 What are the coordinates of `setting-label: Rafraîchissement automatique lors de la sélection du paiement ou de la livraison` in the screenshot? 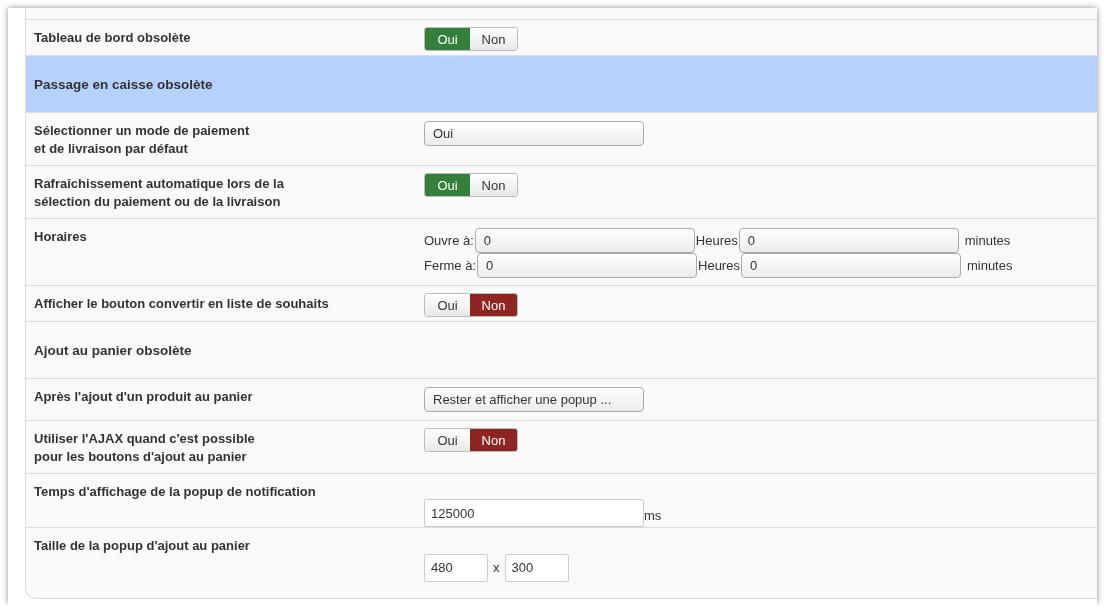 It's located at (159, 193).